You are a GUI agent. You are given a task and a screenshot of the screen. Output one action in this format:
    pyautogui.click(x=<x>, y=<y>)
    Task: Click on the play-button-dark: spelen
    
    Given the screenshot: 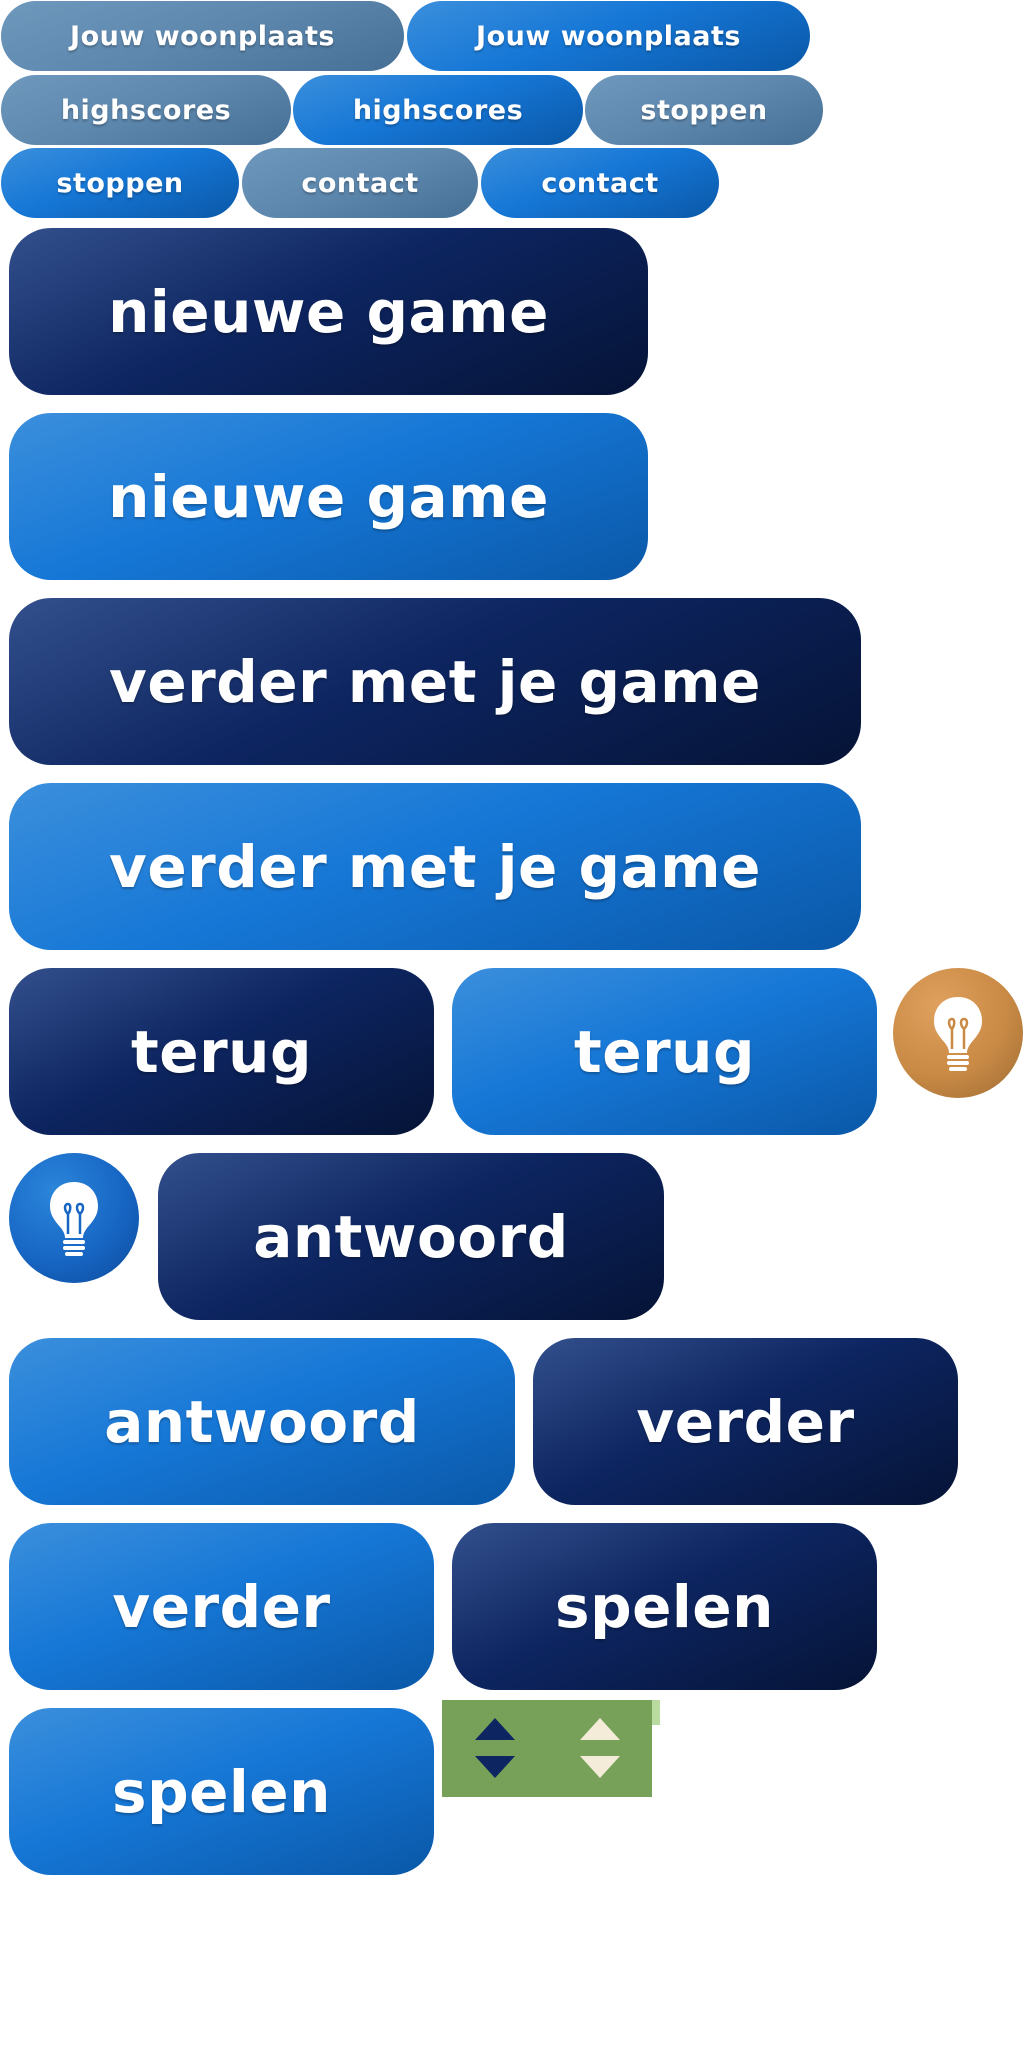 What is the action you would take?
    pyautogui.click(x=664, y=1606)
    